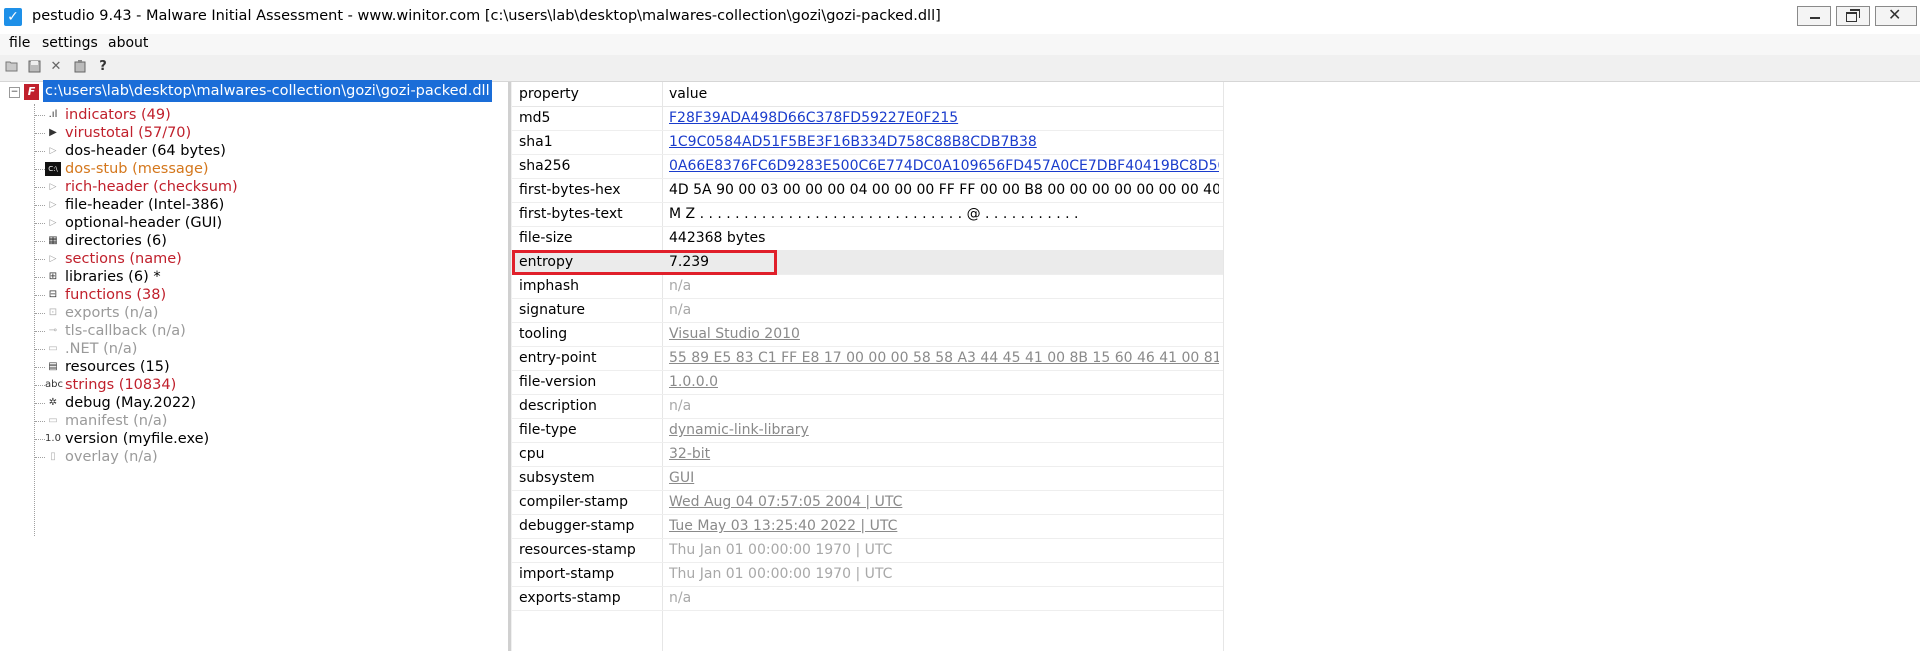  Describe the element at coordinates (944, 94) in the screenshot. I see `column-header-value: value` at that location.